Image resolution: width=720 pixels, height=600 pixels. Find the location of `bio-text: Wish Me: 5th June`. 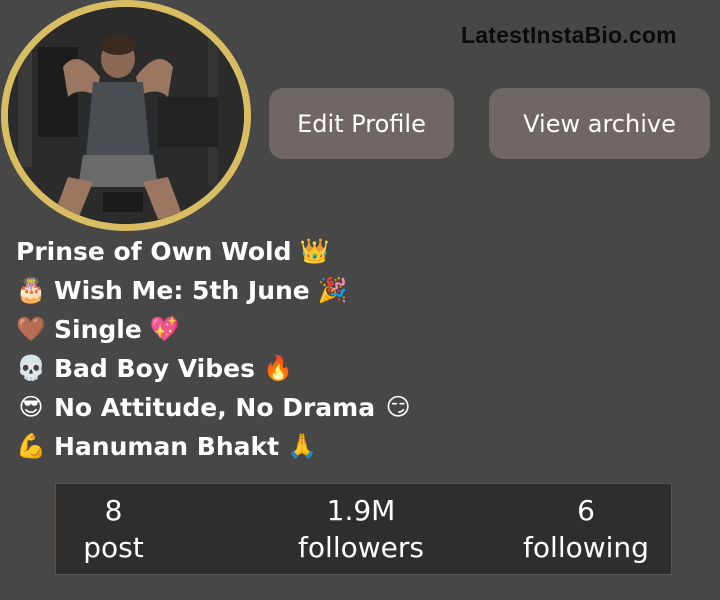

bio-text: Wish Me: 5th June is located at coordinates (182, 290).